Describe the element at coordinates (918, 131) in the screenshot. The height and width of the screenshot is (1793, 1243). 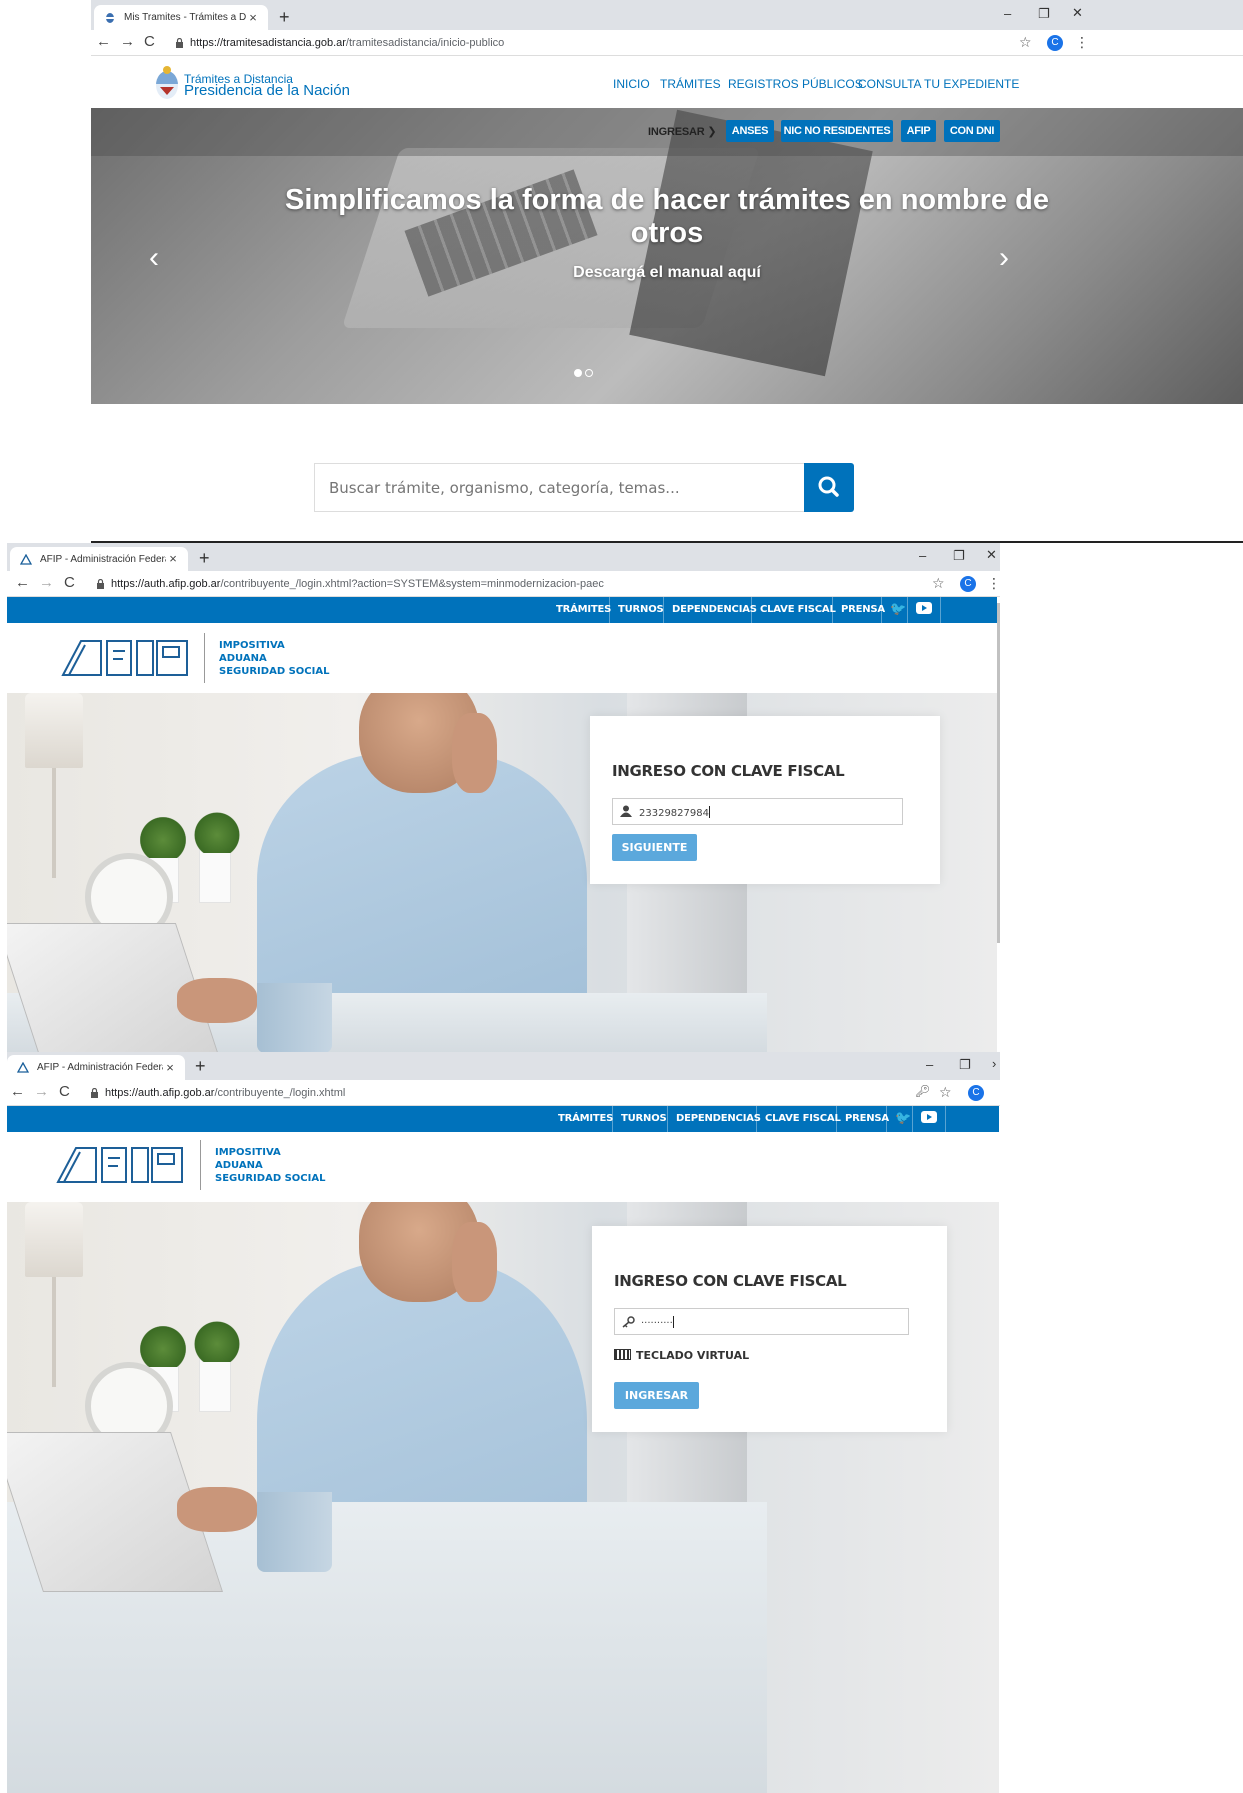
I see `login-afip-button: AFIP` at that location.